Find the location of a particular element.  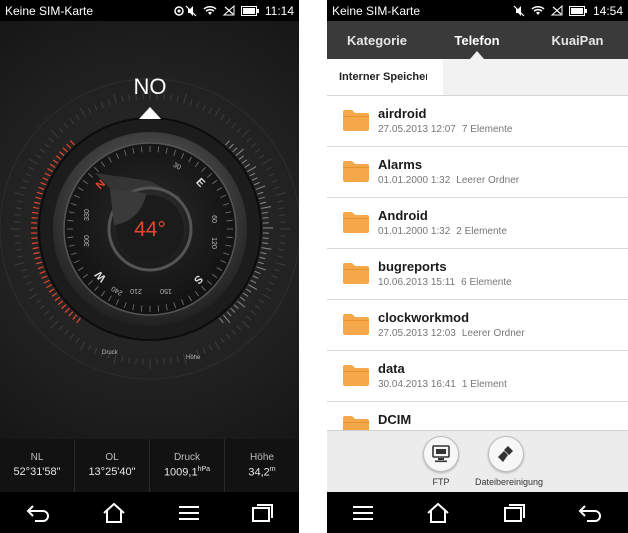

dial-number: 120 is located at coordinates (213, 243).